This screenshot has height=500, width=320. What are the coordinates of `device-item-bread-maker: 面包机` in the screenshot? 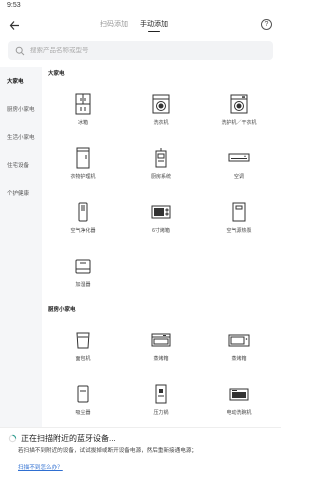 It's located at (83, 342).